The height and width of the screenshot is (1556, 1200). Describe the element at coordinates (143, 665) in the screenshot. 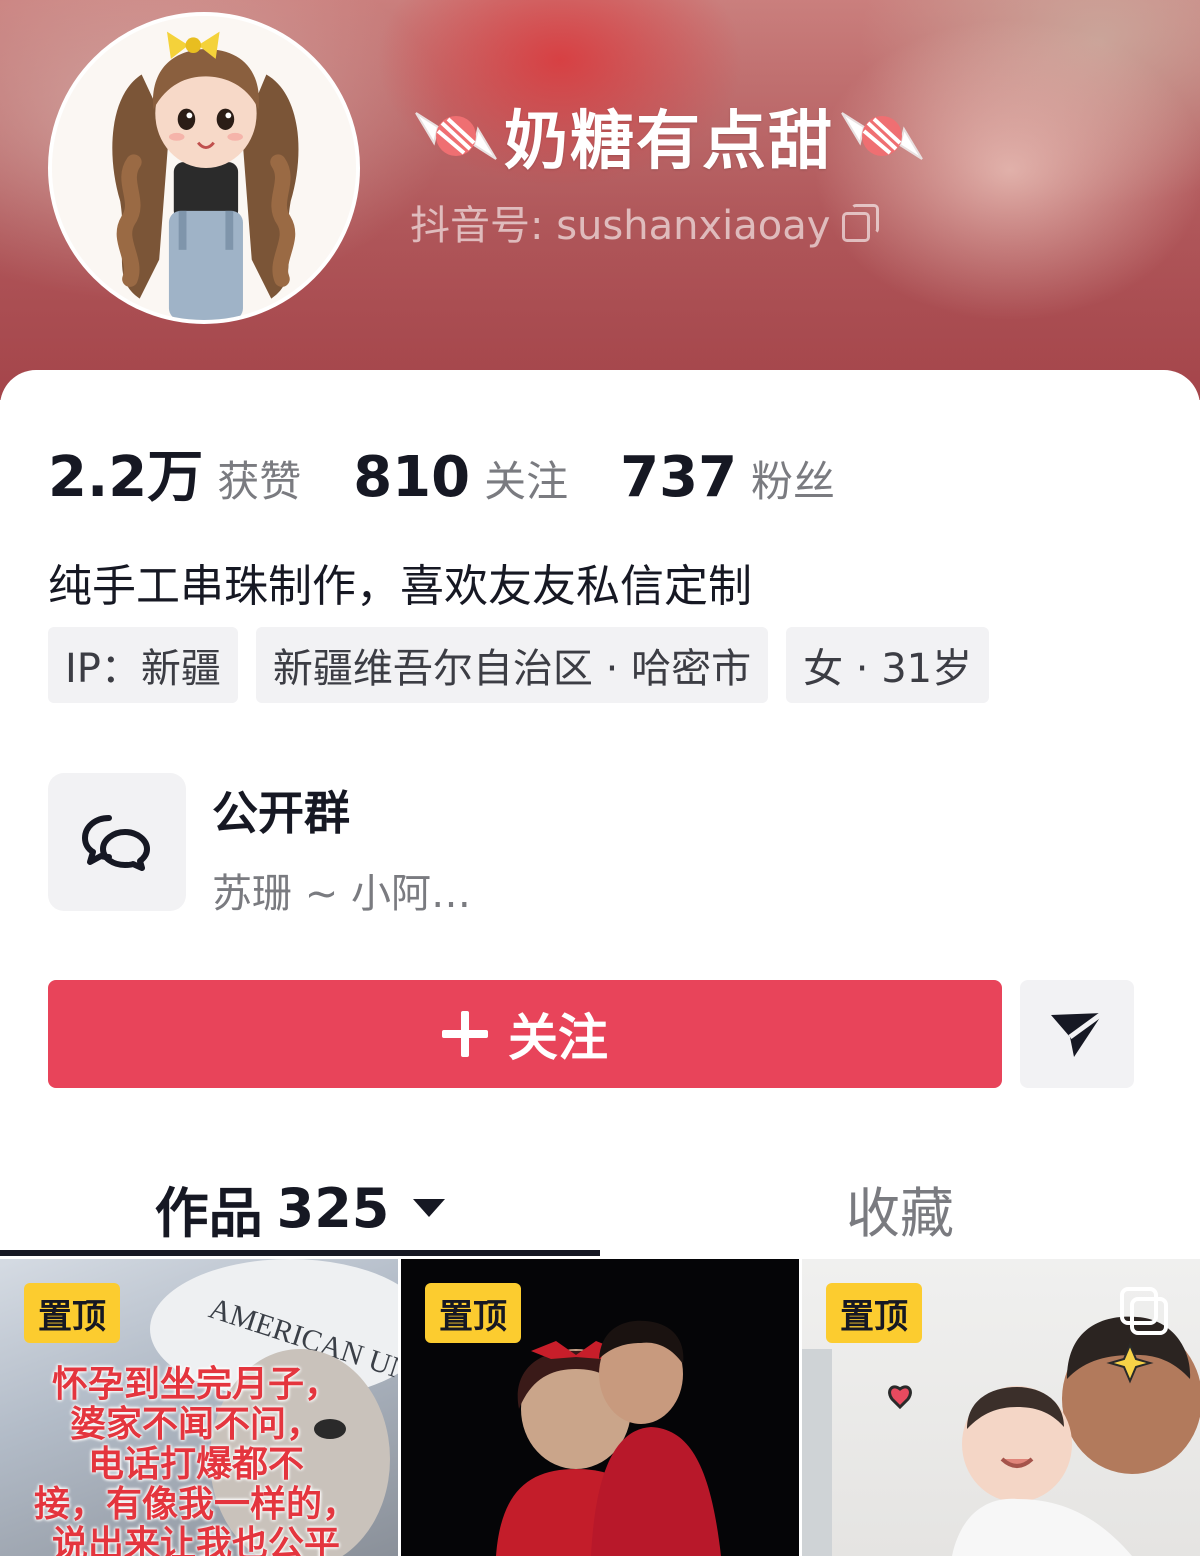

I see `ip-tag: IP：新疆` at that location.